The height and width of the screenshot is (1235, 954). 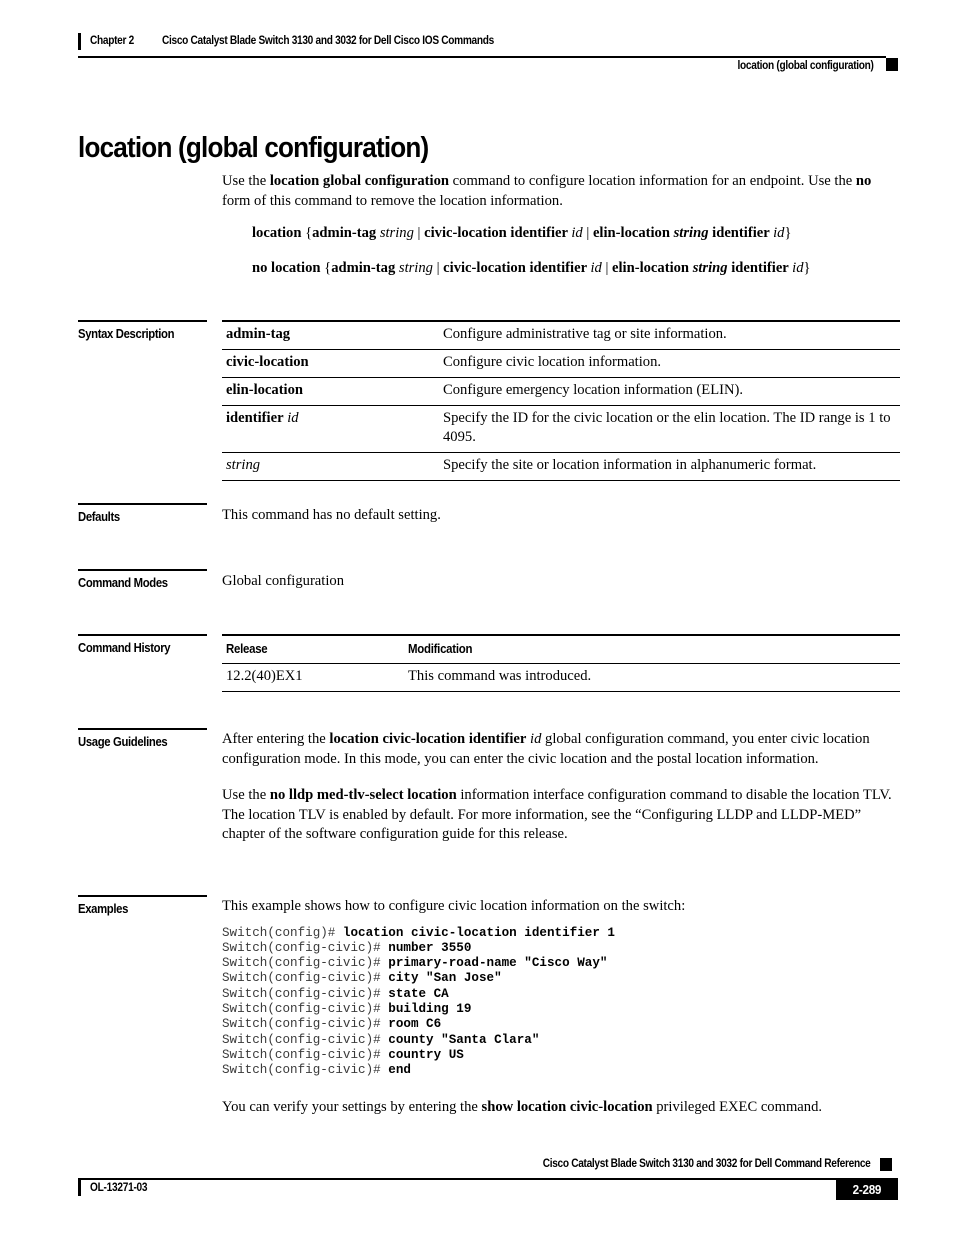 What do you see at coordinates (258, 334) in the screenshot?
I see `syntax-term: admin-tag` at bounding box center [258, 334].